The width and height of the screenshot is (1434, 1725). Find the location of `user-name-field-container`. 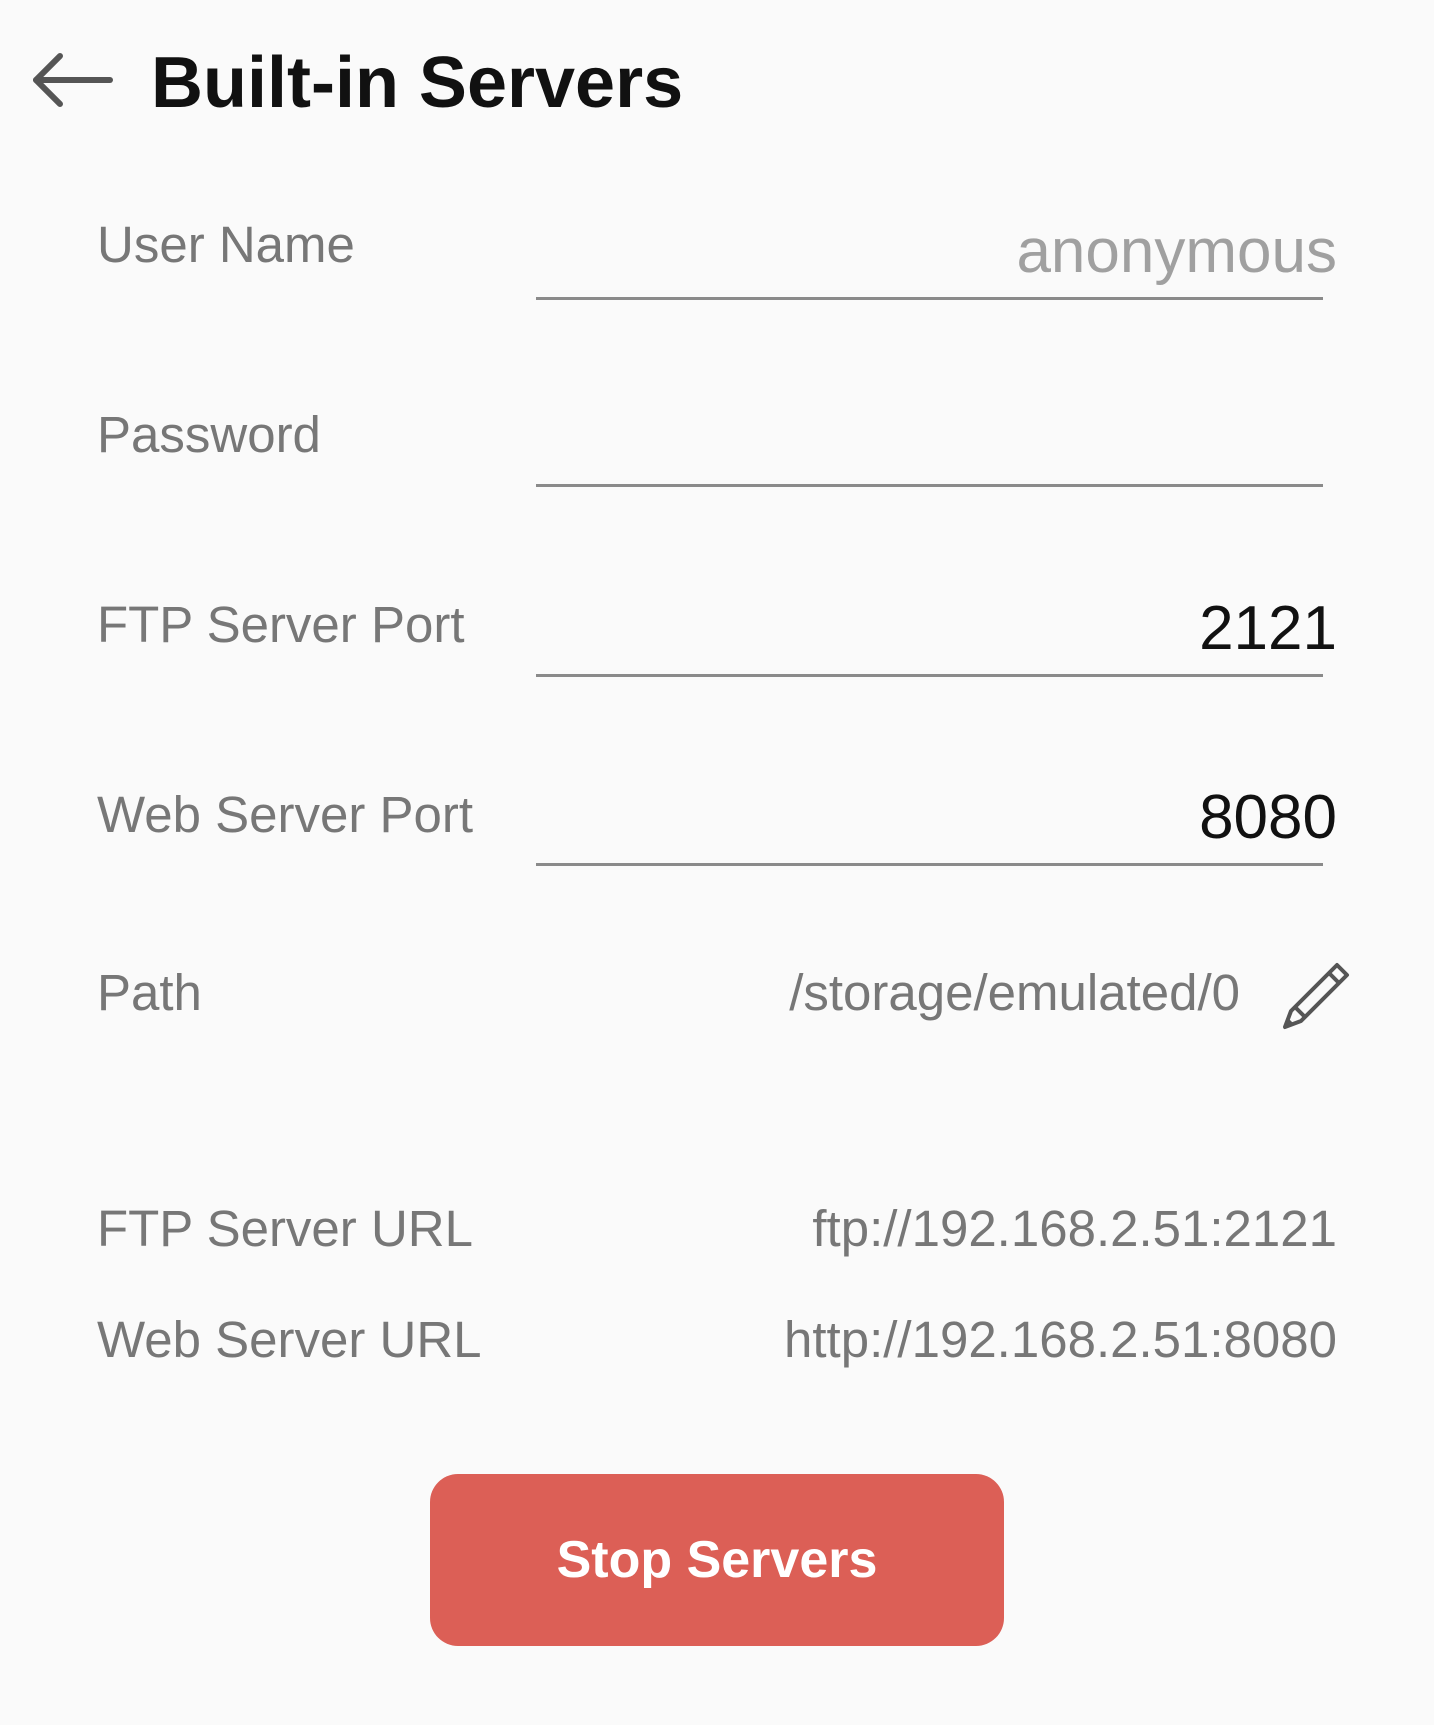

user-name-field-container is located at coordinates (936, 258).